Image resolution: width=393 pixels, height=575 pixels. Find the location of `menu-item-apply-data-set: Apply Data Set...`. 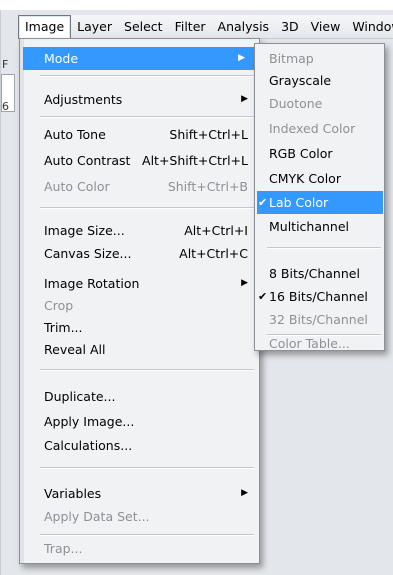

menu-item-apply-data-set: Apply Data Set... is located at coordinates (97, 516).